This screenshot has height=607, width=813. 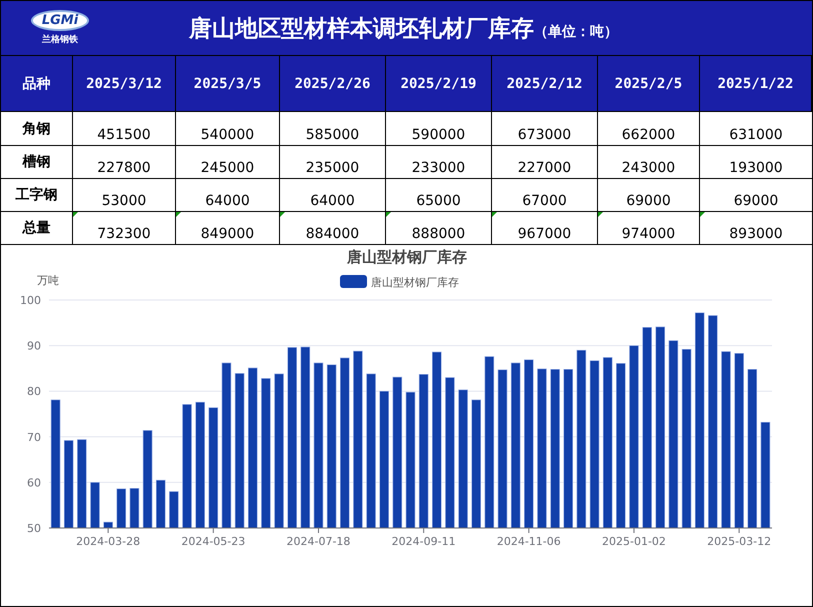 What do you see at coordinates (37, 84) in the screenshot?
I see `column-header: 品种` at bounding box center [37, 84].